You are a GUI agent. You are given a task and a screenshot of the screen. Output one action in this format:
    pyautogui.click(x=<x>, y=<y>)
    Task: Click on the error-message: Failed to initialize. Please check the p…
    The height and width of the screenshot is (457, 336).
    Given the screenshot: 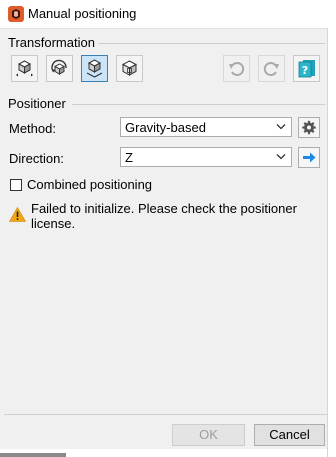 What is the action you would take?
    pyautogui.click(x=164, y=216)
    